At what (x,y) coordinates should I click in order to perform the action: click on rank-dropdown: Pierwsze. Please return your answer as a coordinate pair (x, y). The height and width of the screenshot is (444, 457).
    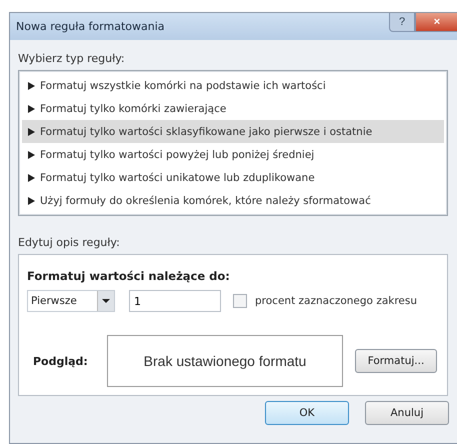
    Looking at the image, I should click on (71, 301).